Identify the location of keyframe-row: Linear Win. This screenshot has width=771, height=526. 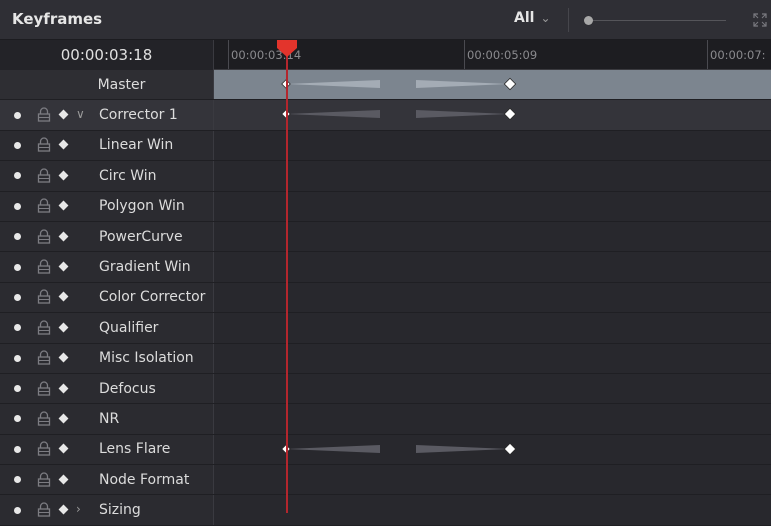
(385, 146).